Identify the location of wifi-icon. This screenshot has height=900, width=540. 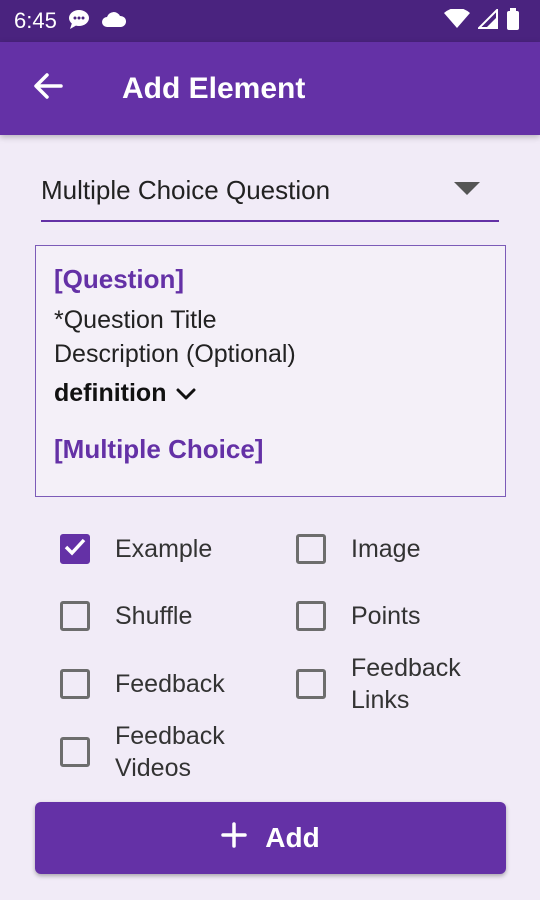
(457, 20).